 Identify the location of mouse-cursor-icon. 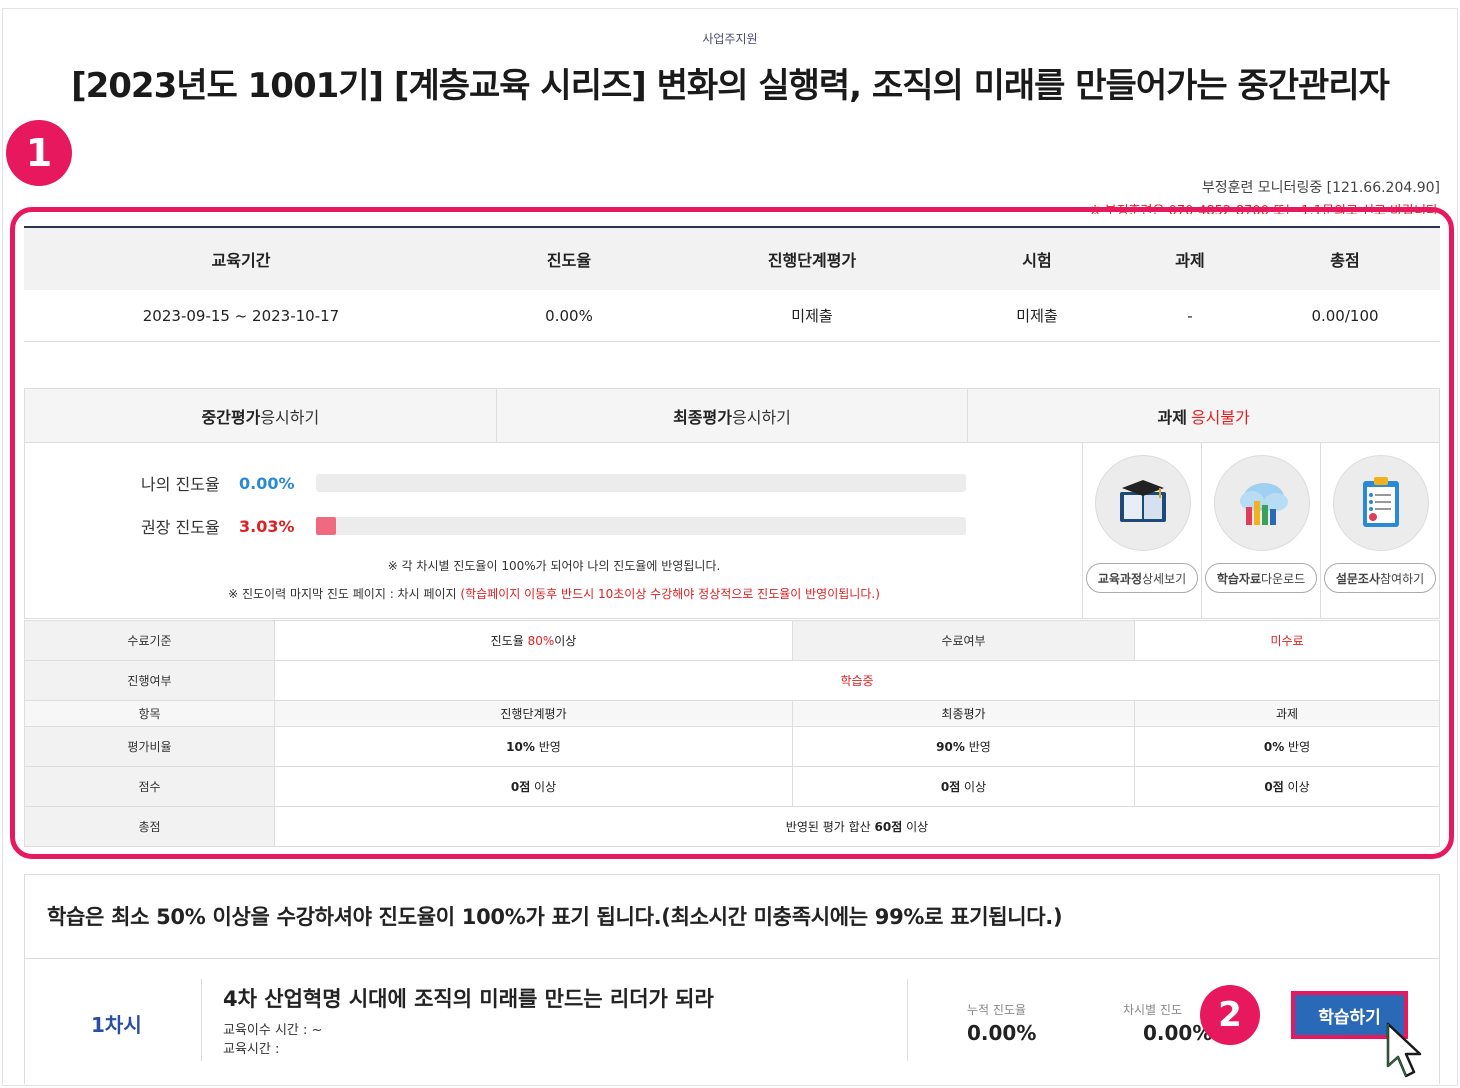
(1404, 1050).